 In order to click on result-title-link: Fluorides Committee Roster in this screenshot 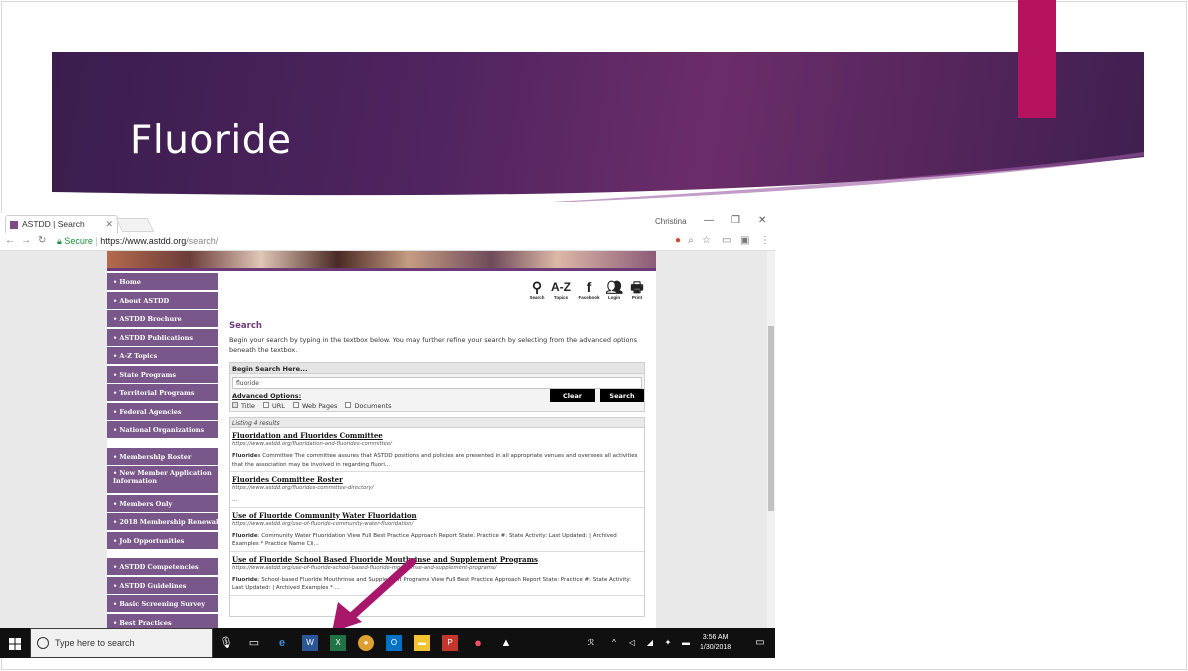, I will do `click(437, 479)`.